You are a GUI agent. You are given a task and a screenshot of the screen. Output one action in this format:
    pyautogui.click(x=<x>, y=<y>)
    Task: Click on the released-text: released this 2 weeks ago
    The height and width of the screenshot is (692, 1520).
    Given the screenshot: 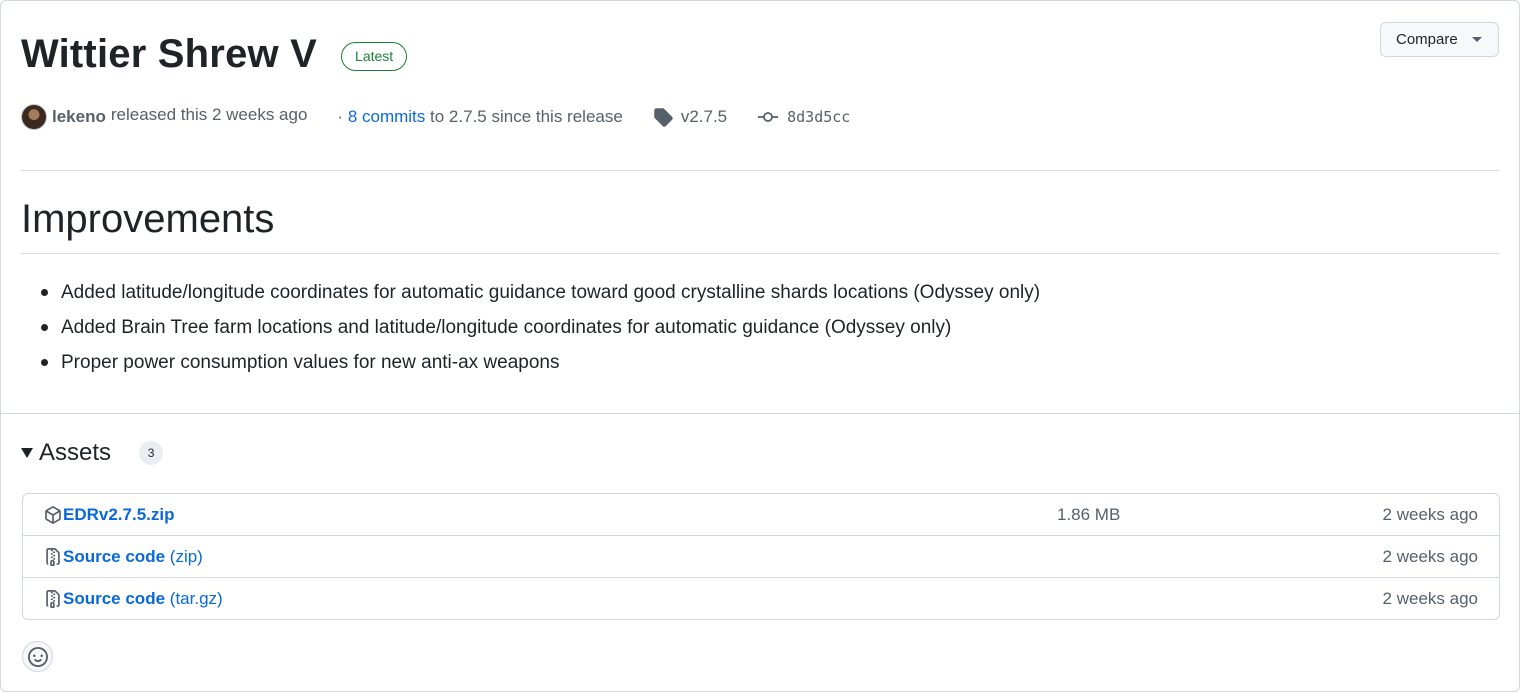 What is the action you would take?
    pyautogui.click(x=209, y=114)
    